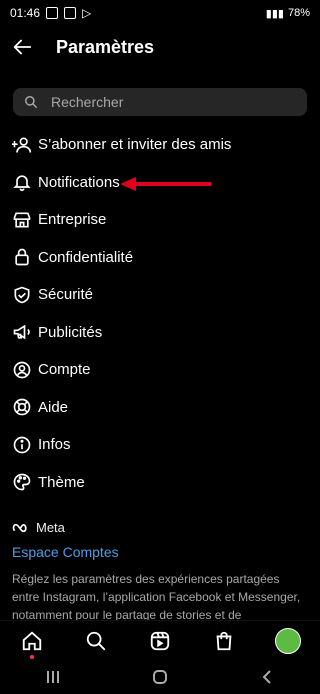  What do you see at coordinates (70, 332) in the screenshot?
I see `menu-item-label: Publicités` at bounding box center [70, 332].